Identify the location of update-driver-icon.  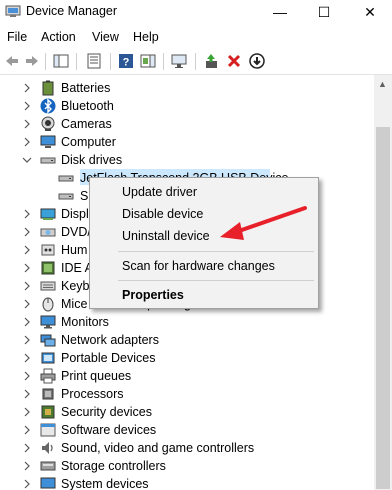
(211, 61).